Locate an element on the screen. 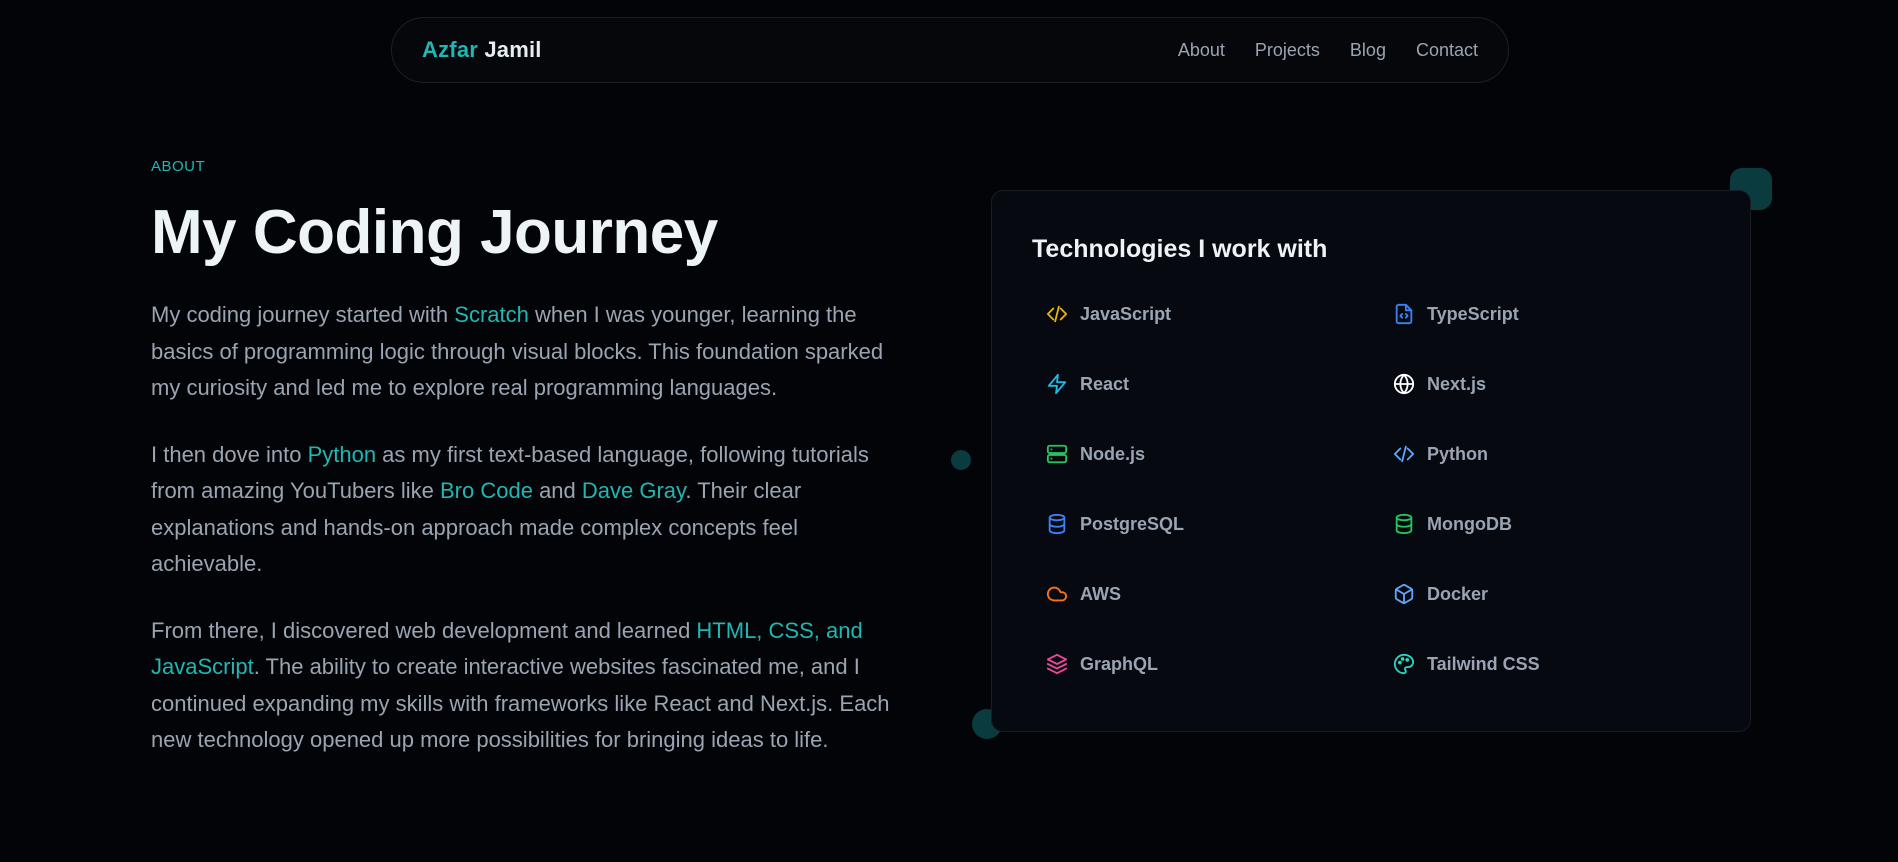 The width and height of the screenshot is (1898, 862). tech-item: Node.js is located at coordinates (1095, 454).